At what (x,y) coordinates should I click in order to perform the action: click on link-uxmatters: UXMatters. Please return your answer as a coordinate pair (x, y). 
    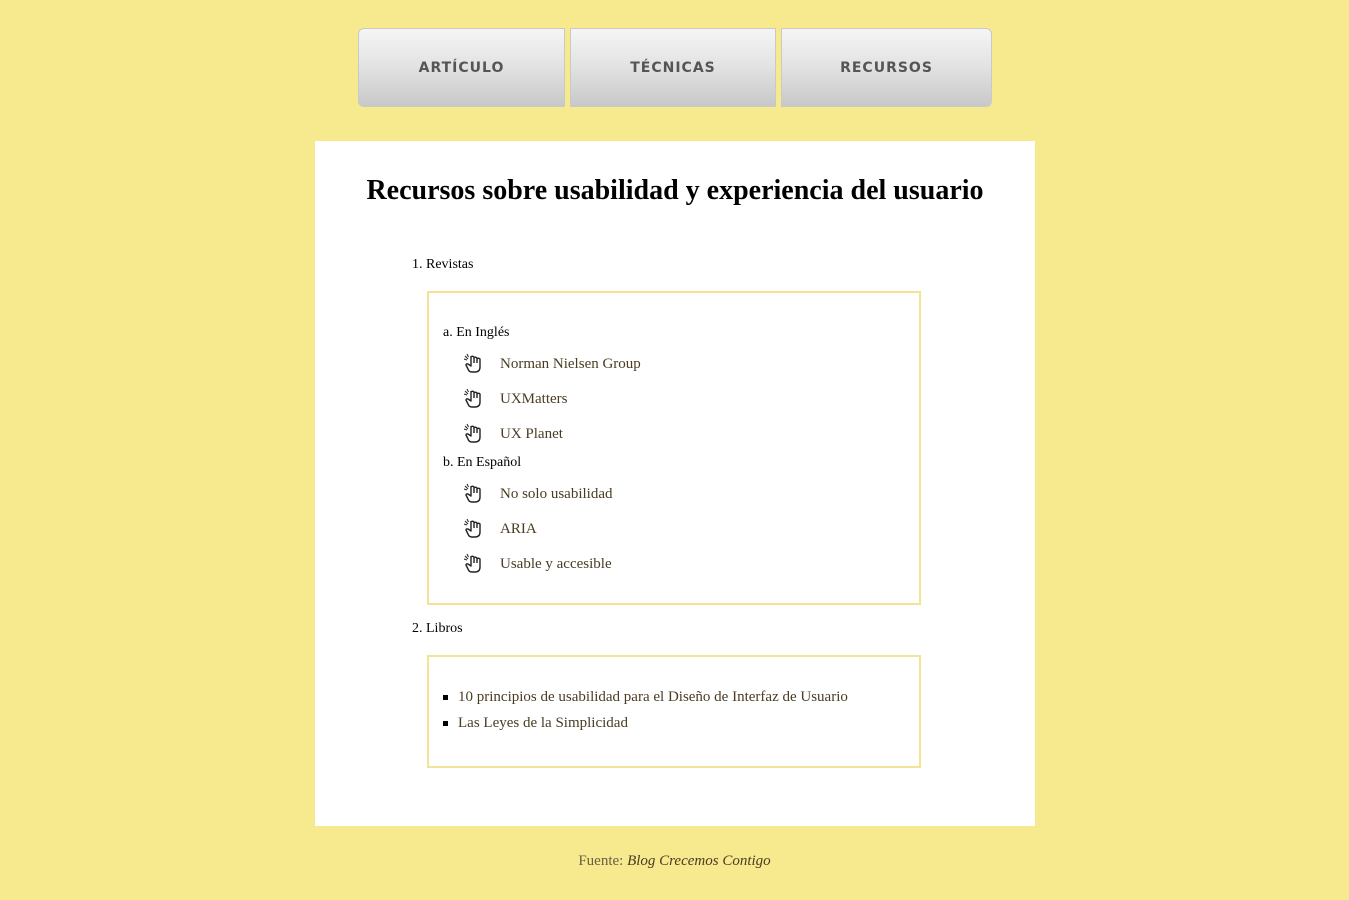
    Looking at the image, I should click on (515, 399).